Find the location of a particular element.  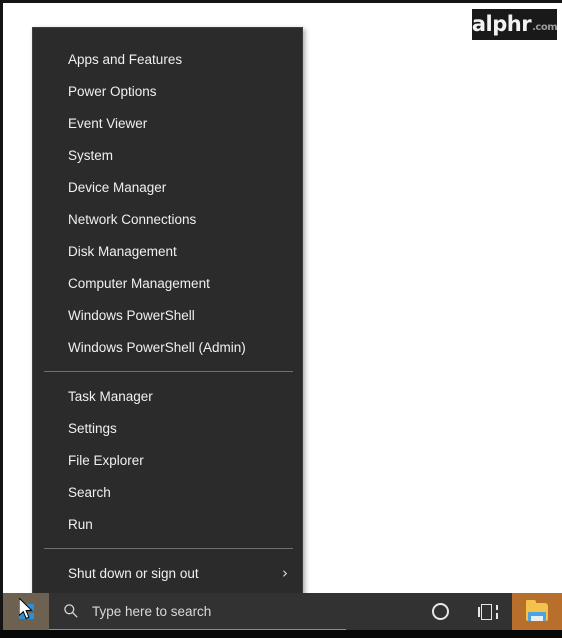

menu-item-power-options: Power Options is located at coordinates (167, 91).